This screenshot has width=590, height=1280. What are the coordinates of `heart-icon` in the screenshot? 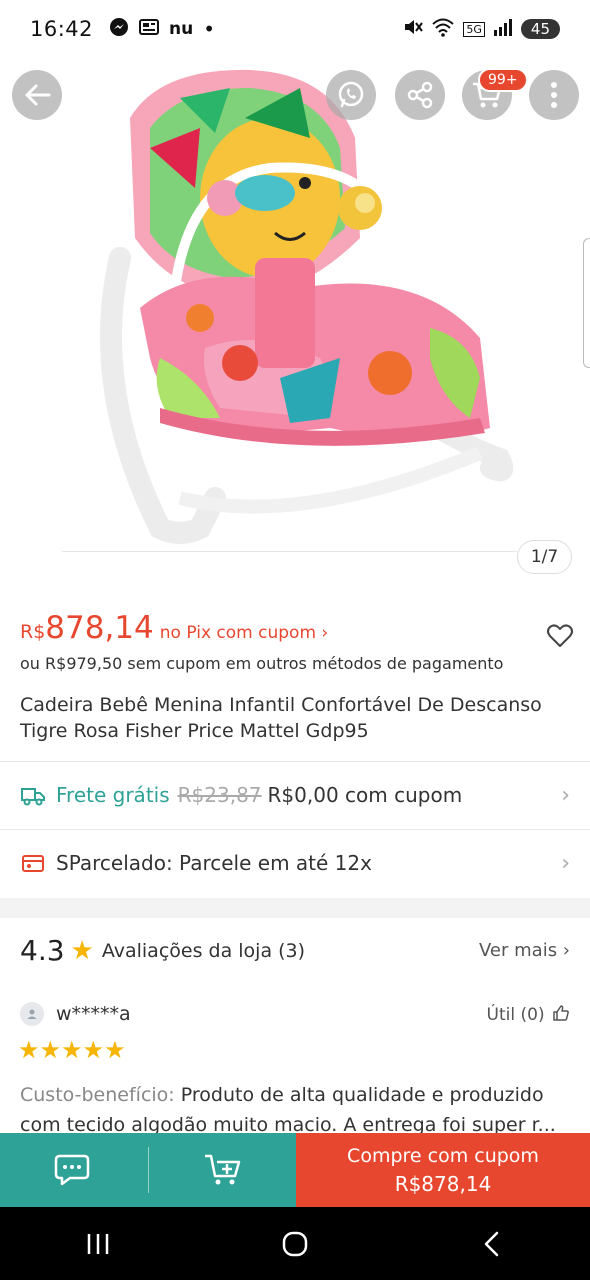 It's located at (560, 635).